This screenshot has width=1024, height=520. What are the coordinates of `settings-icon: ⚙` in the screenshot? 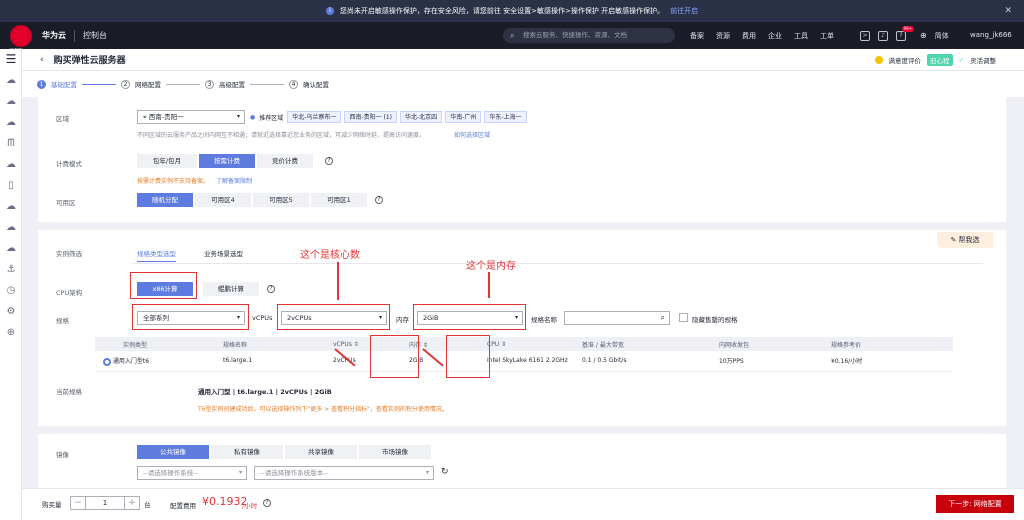 It's located at (11, 311).